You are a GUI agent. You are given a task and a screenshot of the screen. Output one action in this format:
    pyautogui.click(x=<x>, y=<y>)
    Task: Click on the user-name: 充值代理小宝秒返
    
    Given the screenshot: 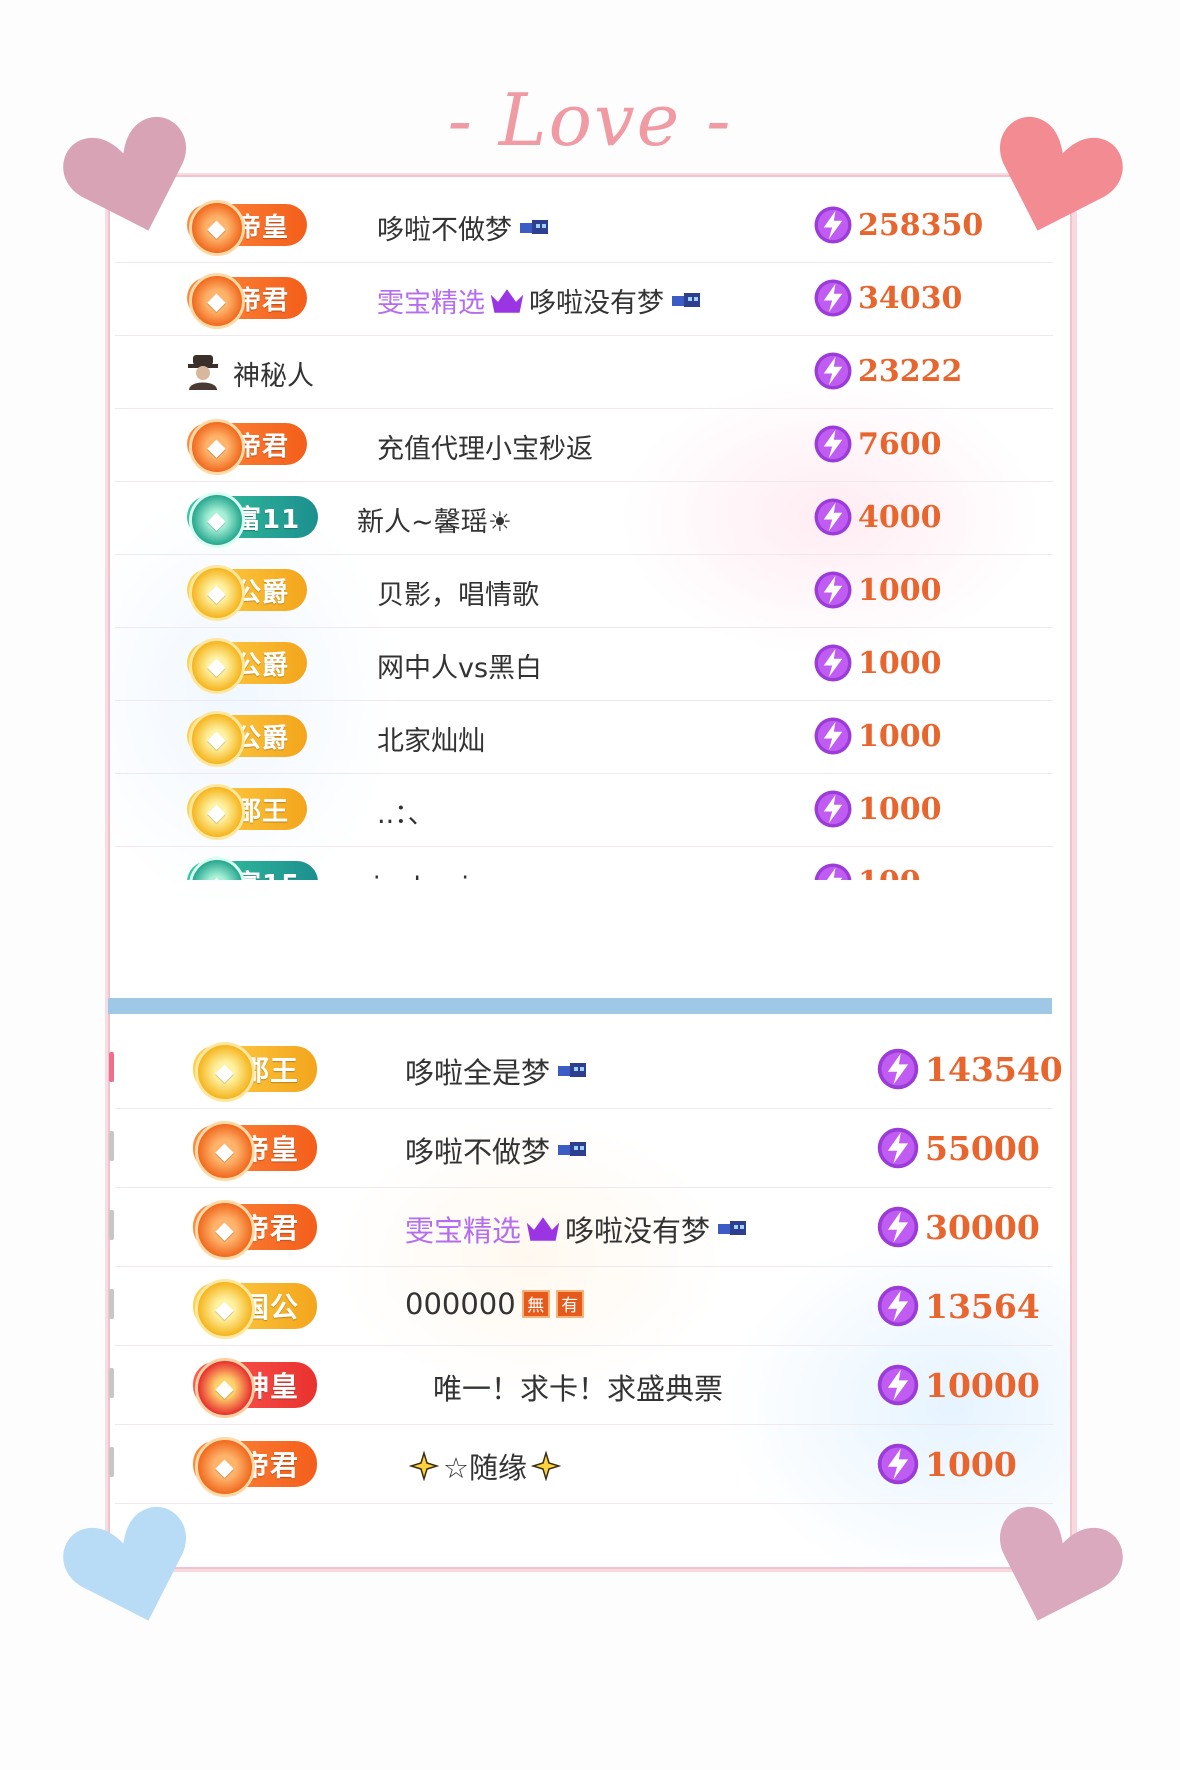 What is the action you would take?
    pyautogui.click(x=485, y=446)
    